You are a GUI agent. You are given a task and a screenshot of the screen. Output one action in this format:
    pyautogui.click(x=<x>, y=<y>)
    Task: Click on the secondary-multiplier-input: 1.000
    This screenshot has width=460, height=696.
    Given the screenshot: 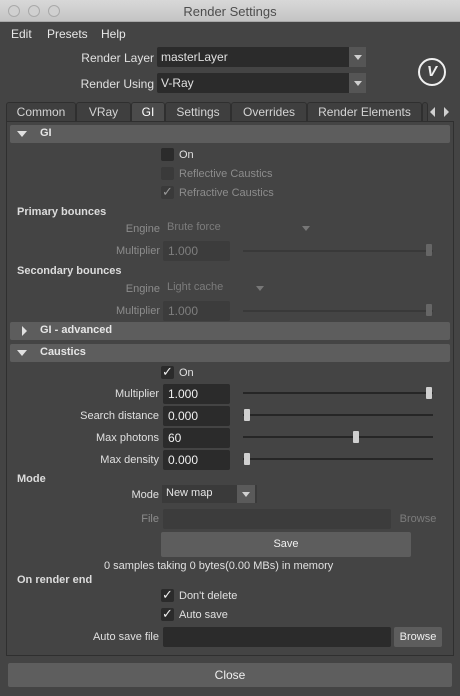 What is the action you would take?
    pyautogui.click(x=196, y=311)
    